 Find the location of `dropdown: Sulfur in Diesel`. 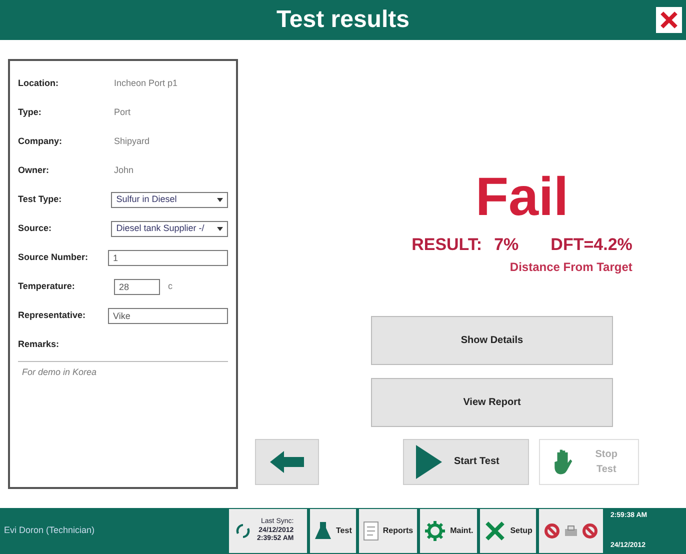

dropdown: Sulfur in Diesel is located at coordinates (169, 200).